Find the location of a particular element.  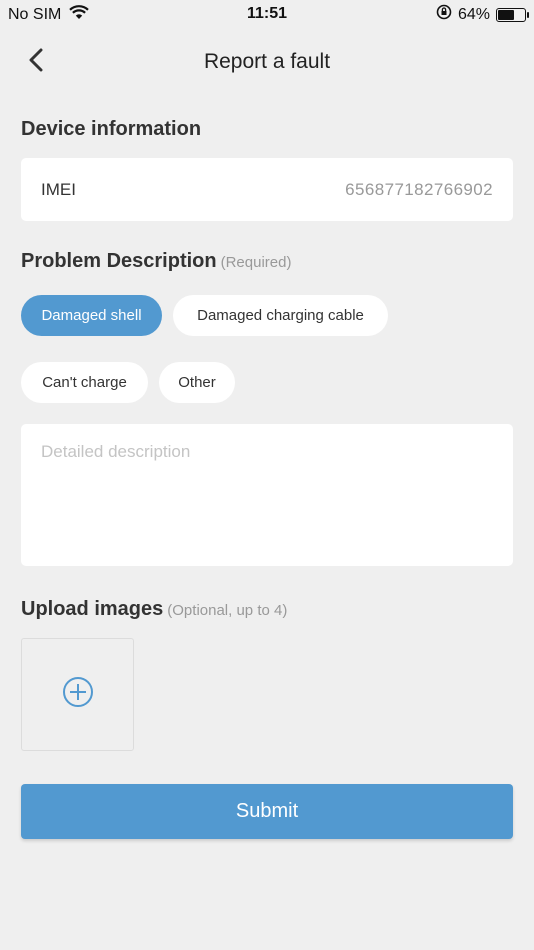

battery-icon is located at coordinates (512, 14).